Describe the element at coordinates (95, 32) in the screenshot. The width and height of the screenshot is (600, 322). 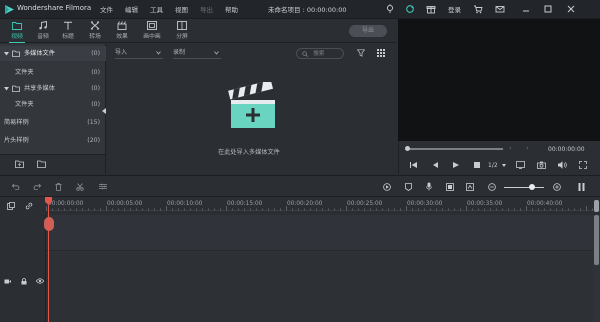
I see `tab-transitions: 转场` at that location.